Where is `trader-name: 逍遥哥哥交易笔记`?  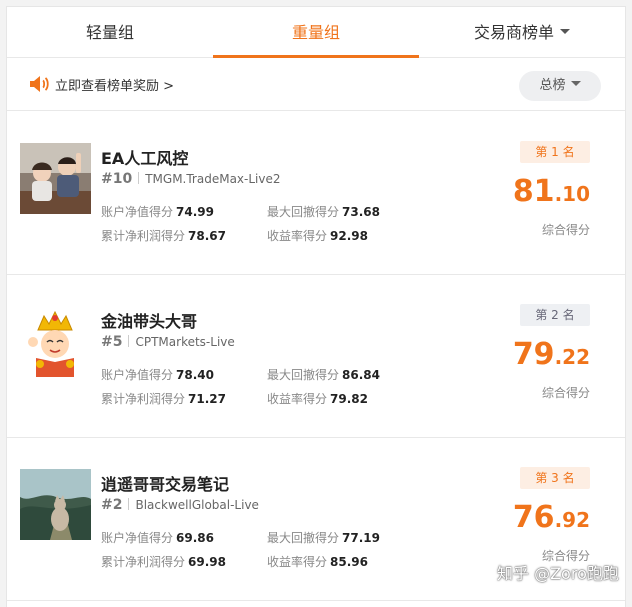
trader-name: 逍遥哥哥交易笔记 is located at coordinates (165, 484).